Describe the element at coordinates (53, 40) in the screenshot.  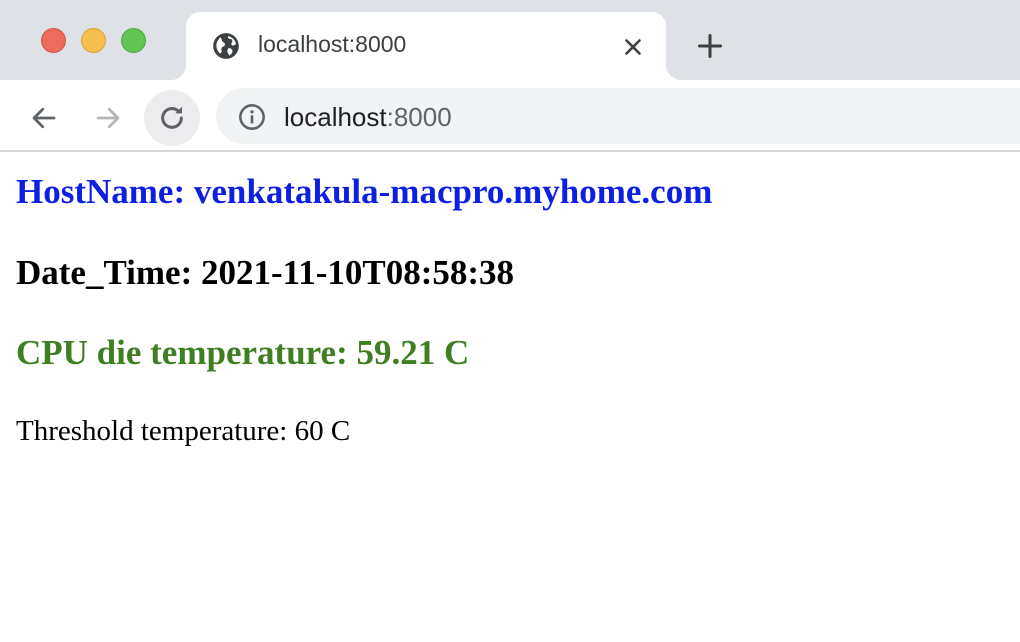
I see `window-close-button` at that location.